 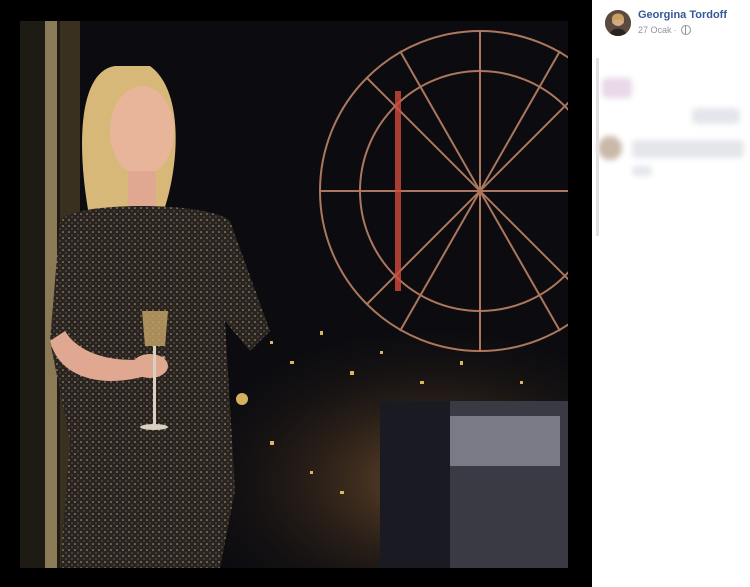 What do you see at coordinates (618, 23) in the screenshot?
I see `avatar` at bounding box center [618, 23].